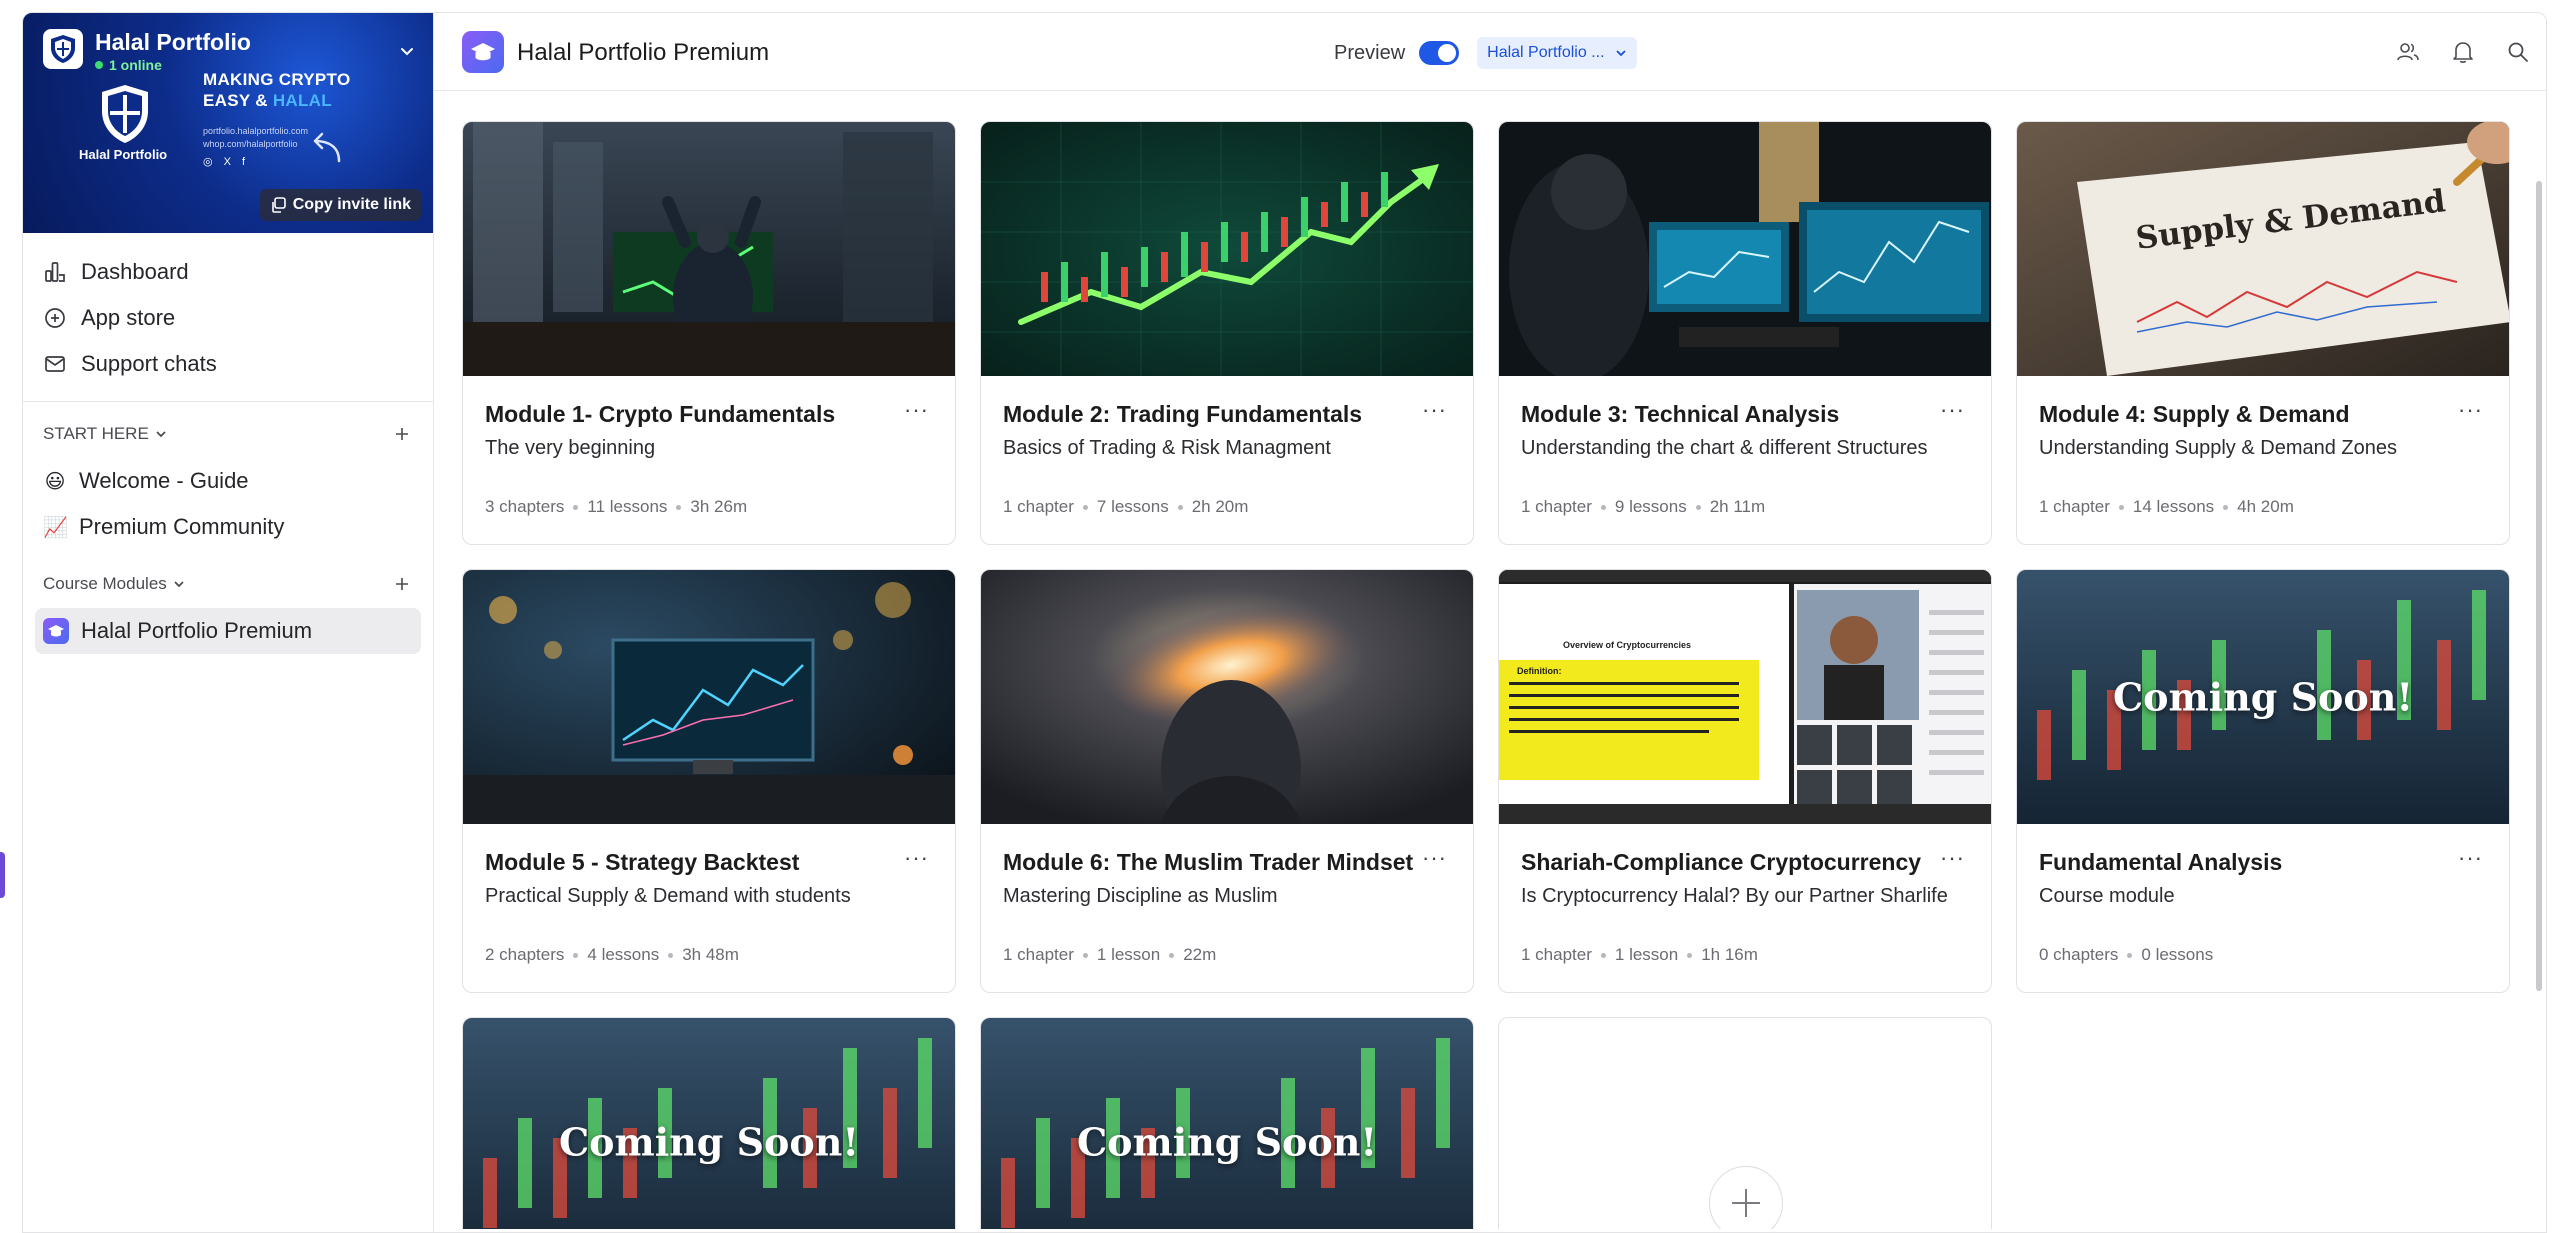 The width and height of the screenshot is (2560, 1233). Describe the element at coordinates (719, 506) in the screenshot. I see `module-duration: 3h 26m` at that location.